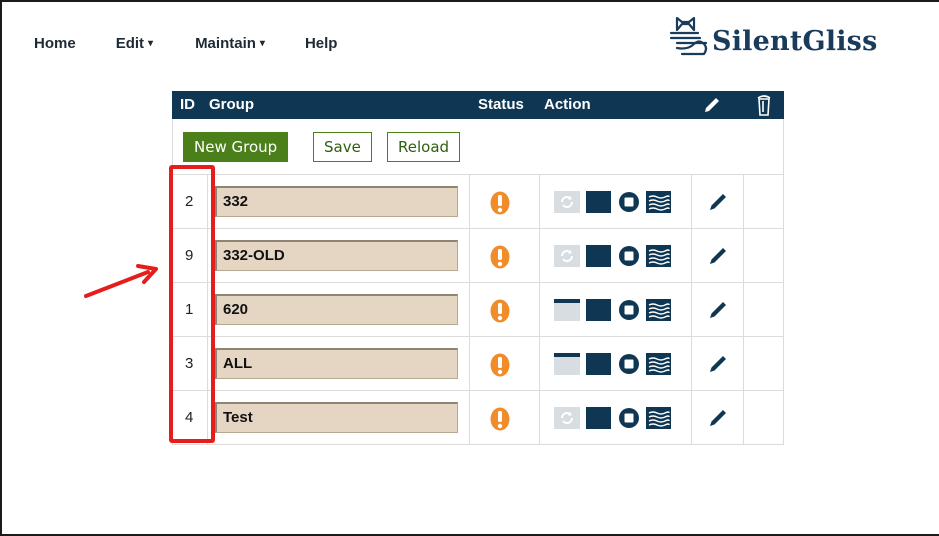  I want to click on table-header: ID Group Status Action, so click(478, 105).